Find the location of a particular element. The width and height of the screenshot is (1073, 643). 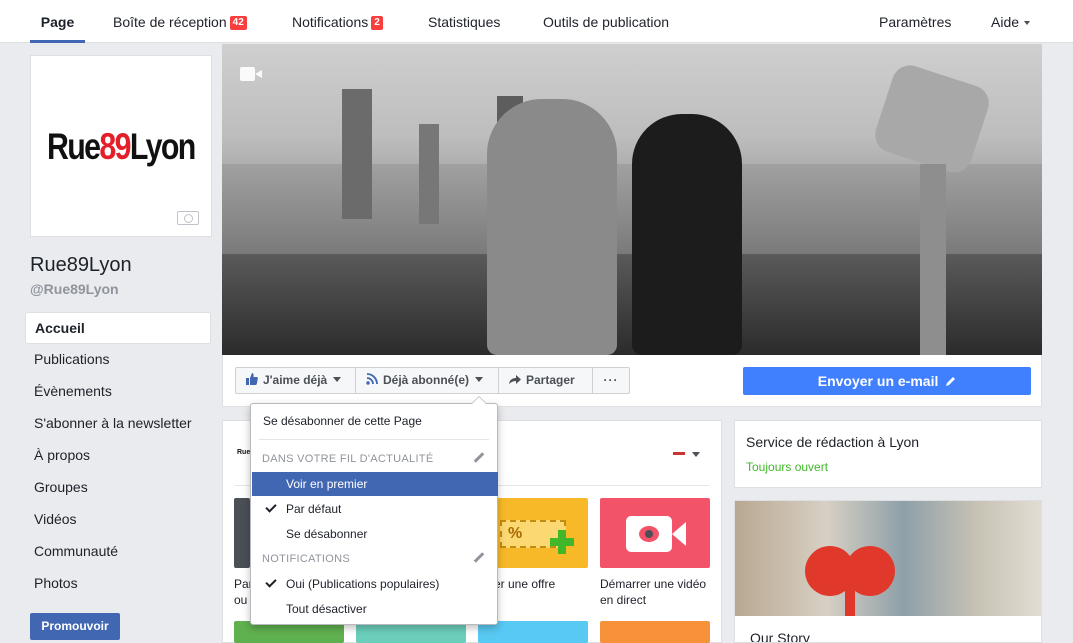

settings-link: Paramètres is located at coordinates (915, 21).